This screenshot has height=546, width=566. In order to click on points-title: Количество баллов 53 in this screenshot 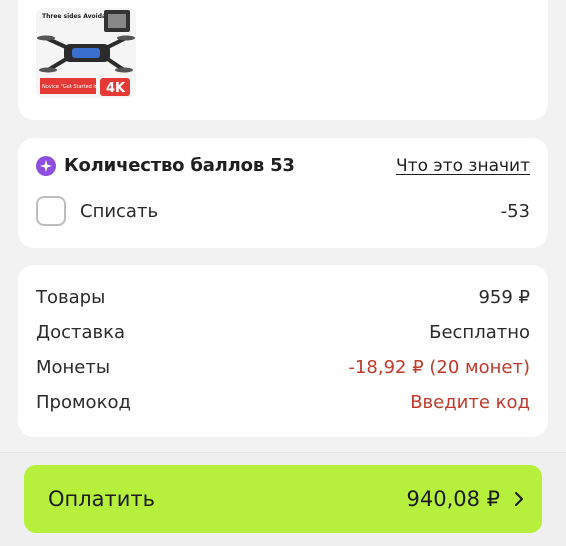, I will do `click(165, 165)`.